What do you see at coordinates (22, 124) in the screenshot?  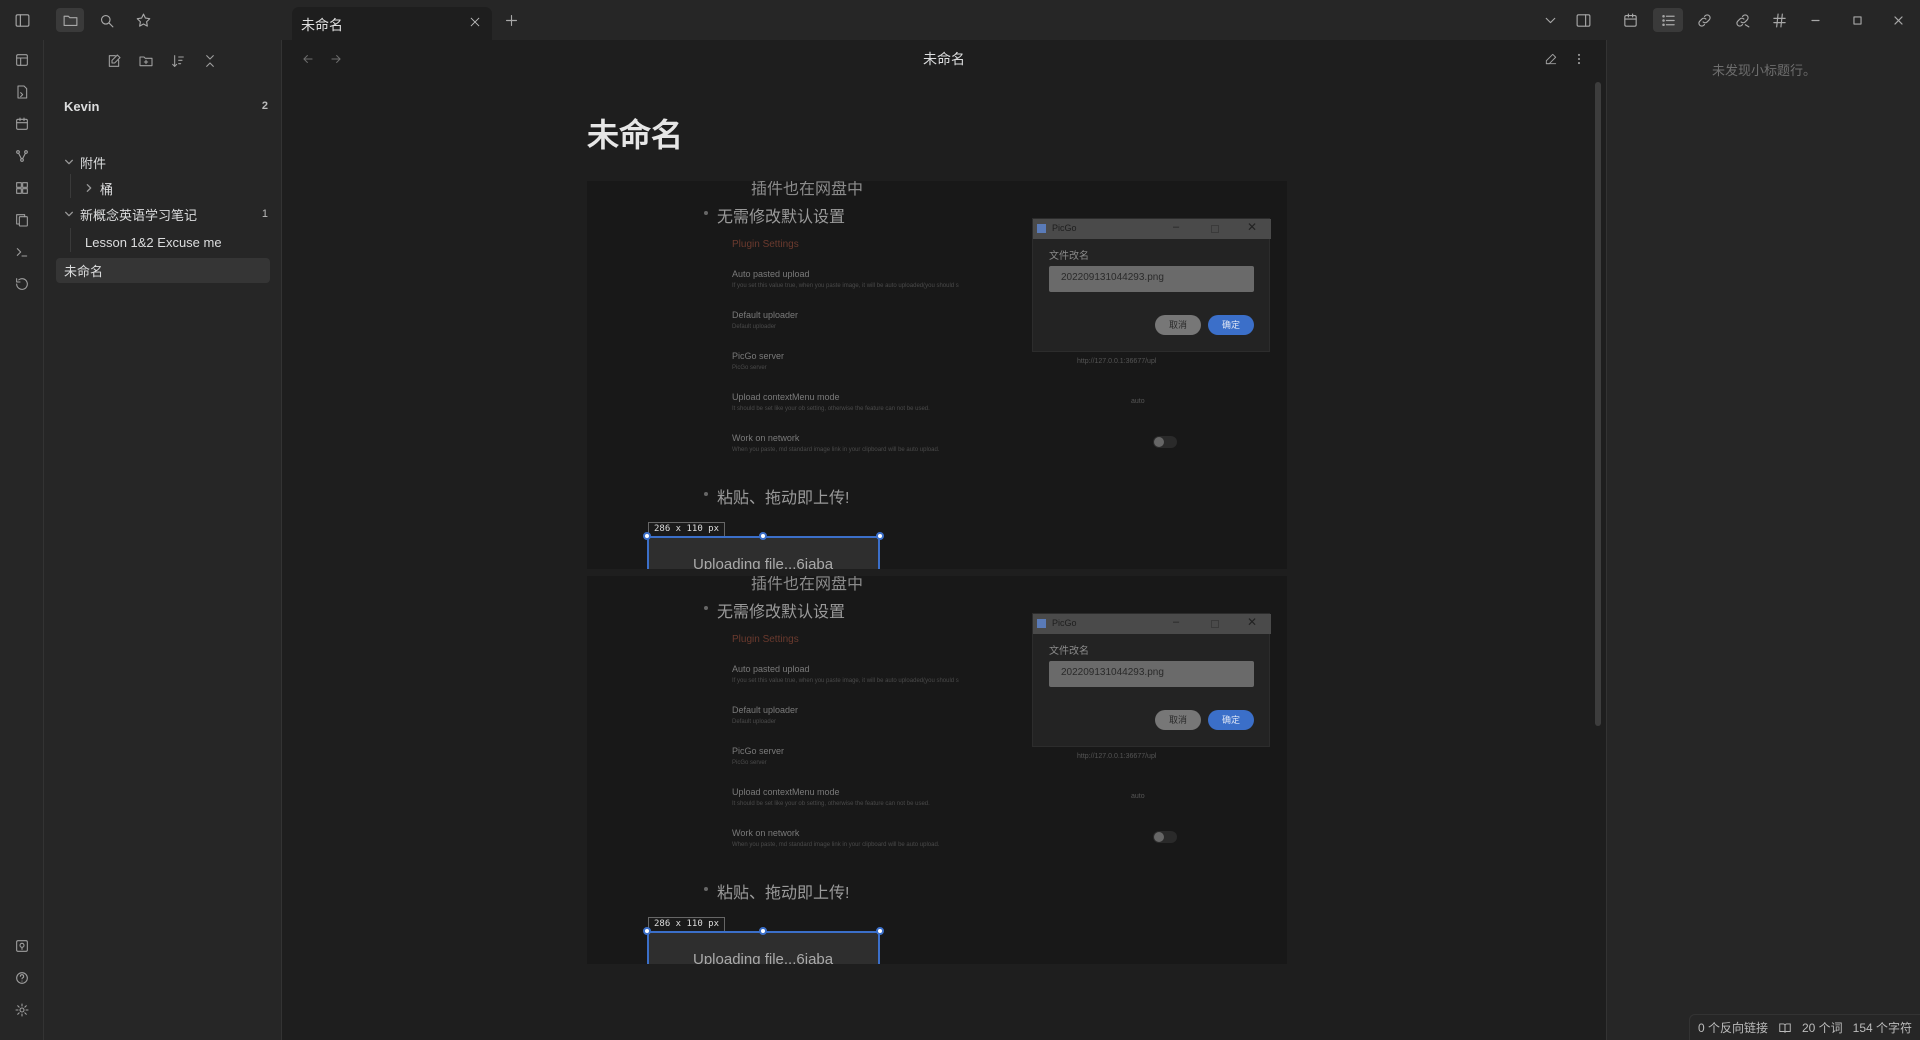 I see `daily-note-calendar-icon` at bounding box center [22, 124].